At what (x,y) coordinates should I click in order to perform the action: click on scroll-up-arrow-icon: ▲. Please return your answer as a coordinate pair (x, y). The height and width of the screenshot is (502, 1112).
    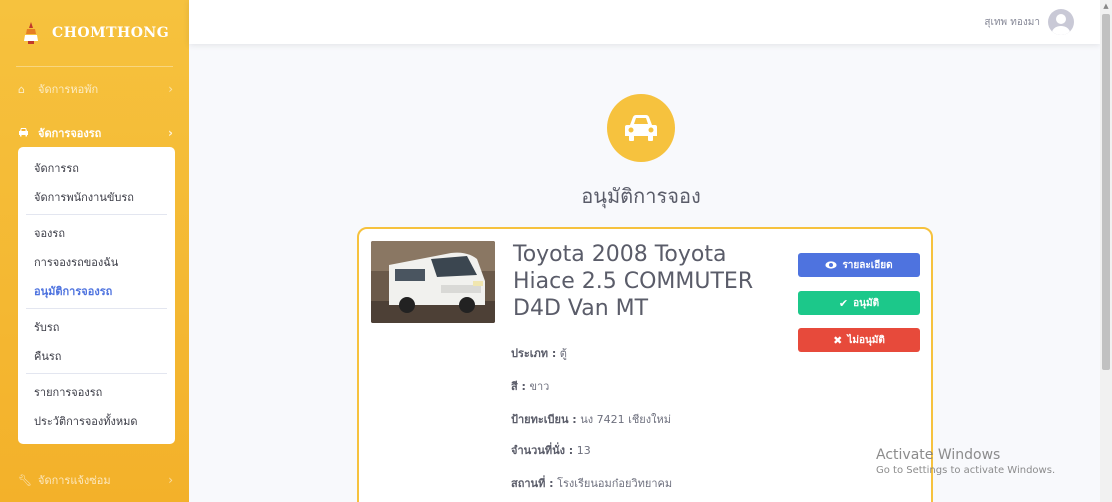
    Looking at the image, I should click on (1106, 6).